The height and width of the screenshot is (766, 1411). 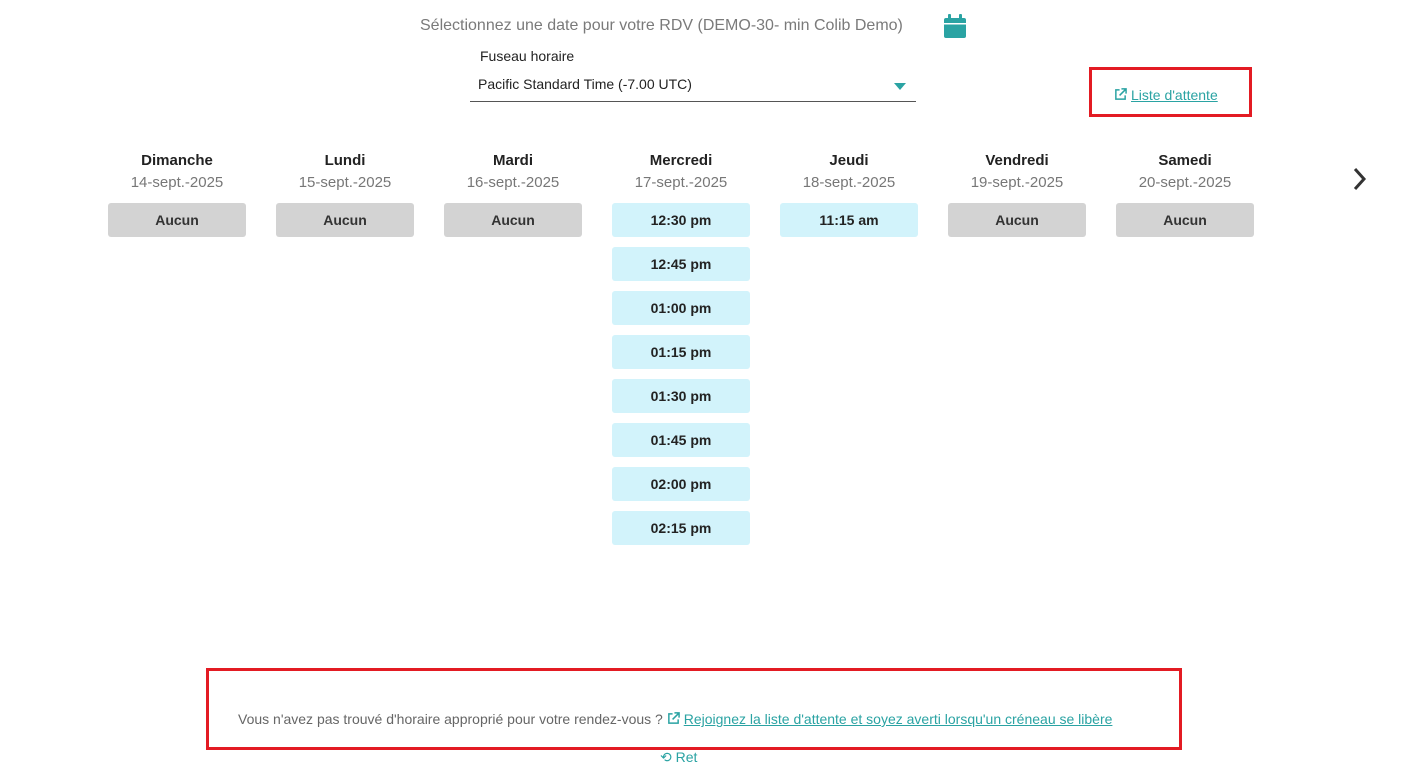 I want to click on waitlist-highlight-box: Liste d'attente, so click(x=1170, y=92).